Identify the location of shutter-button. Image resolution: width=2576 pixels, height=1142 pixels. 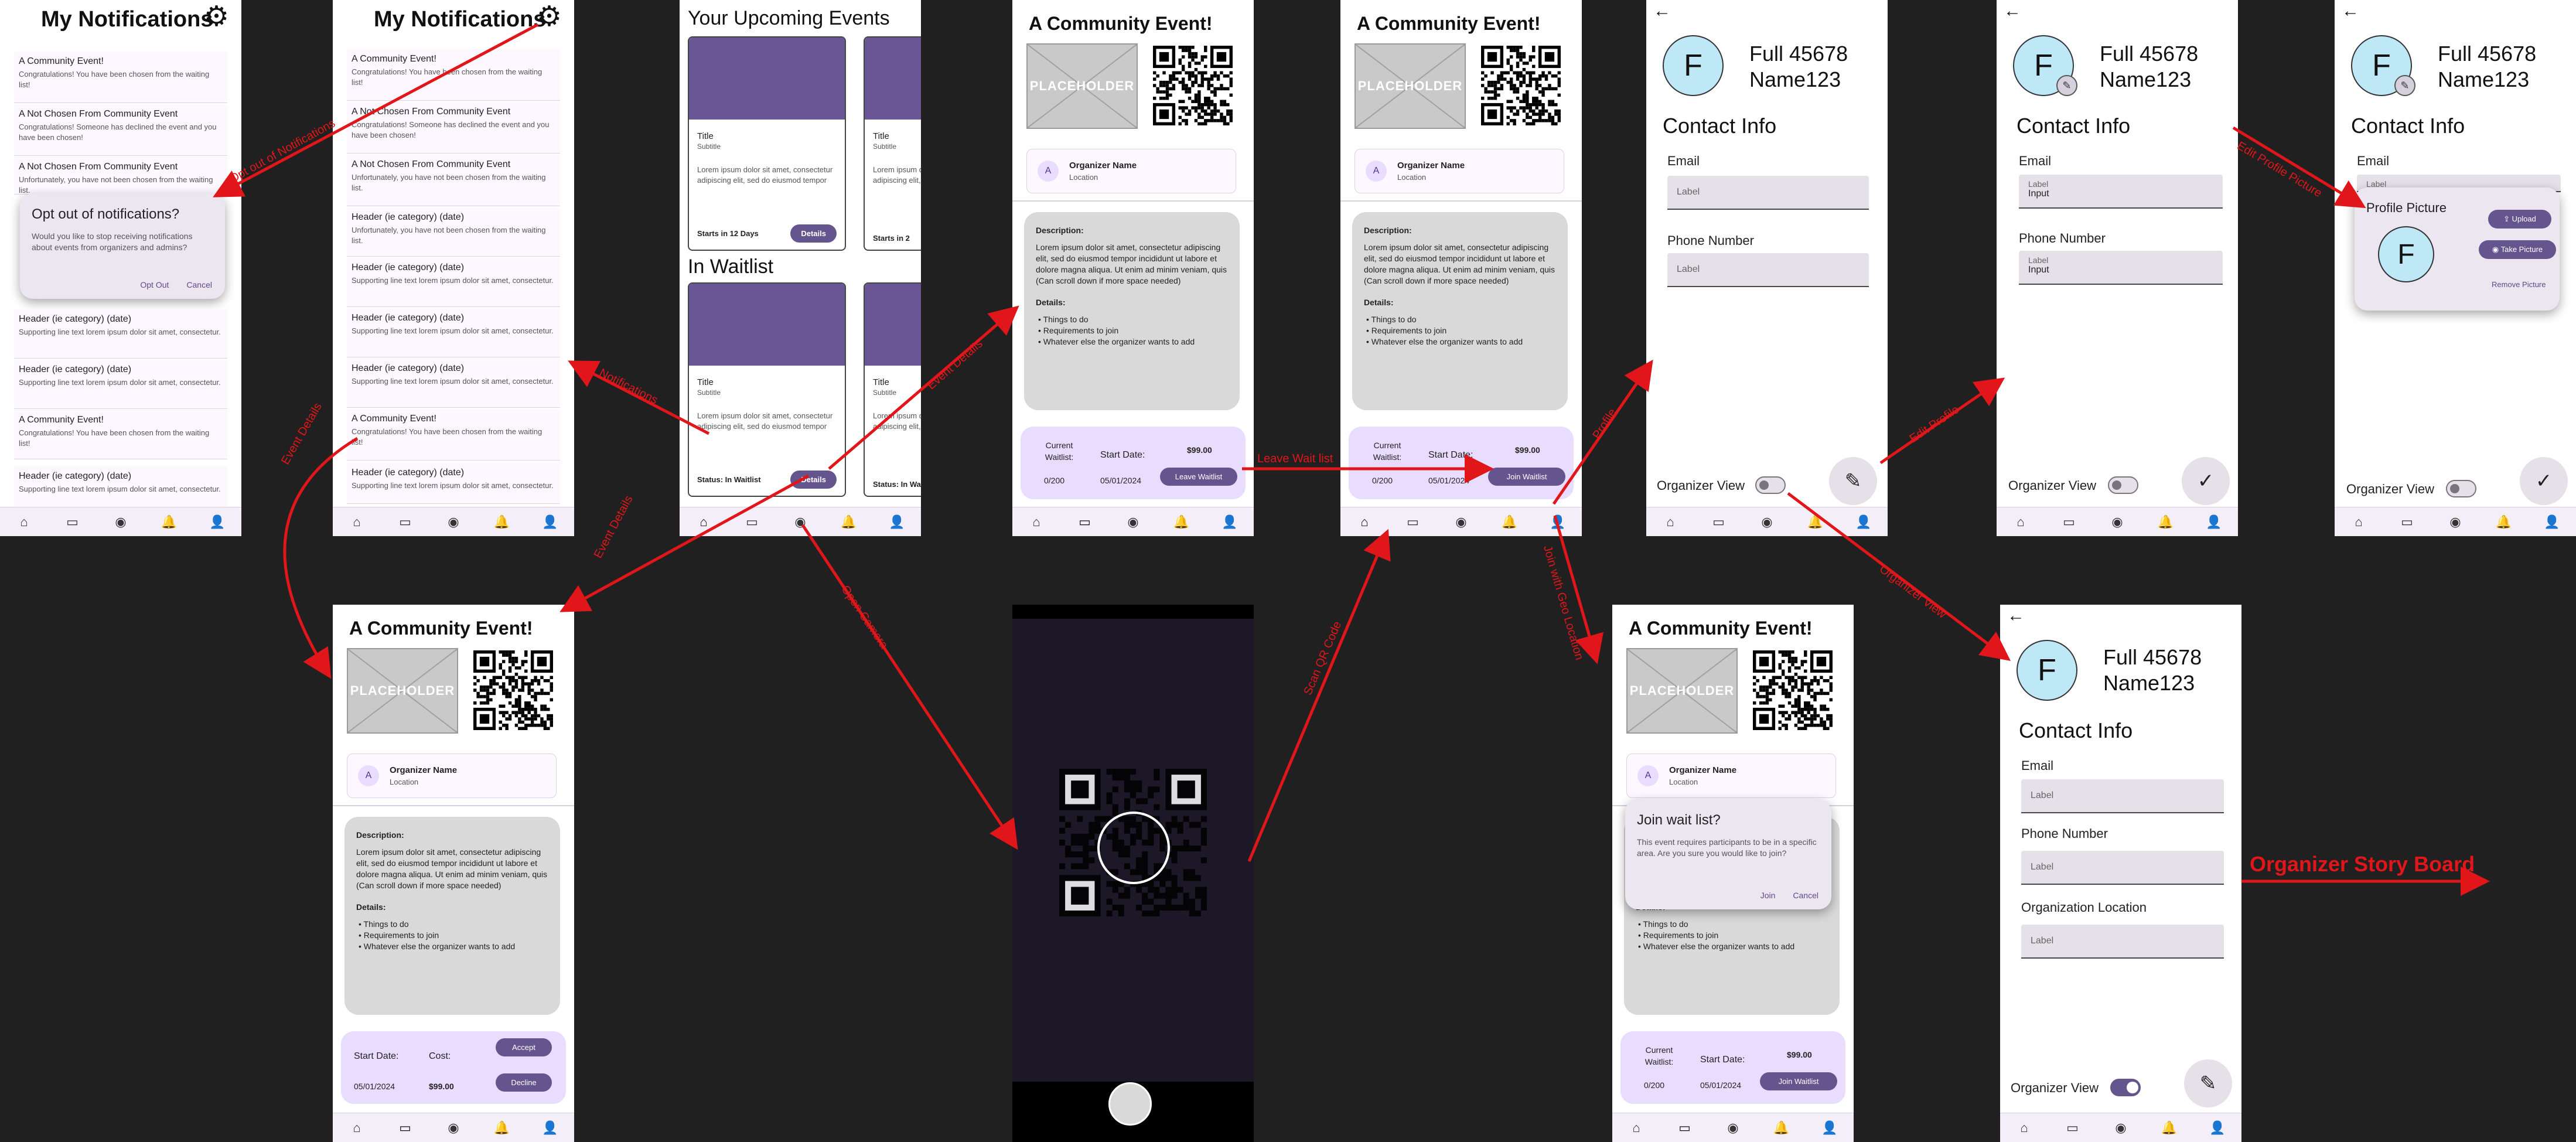
(1130, 1104).